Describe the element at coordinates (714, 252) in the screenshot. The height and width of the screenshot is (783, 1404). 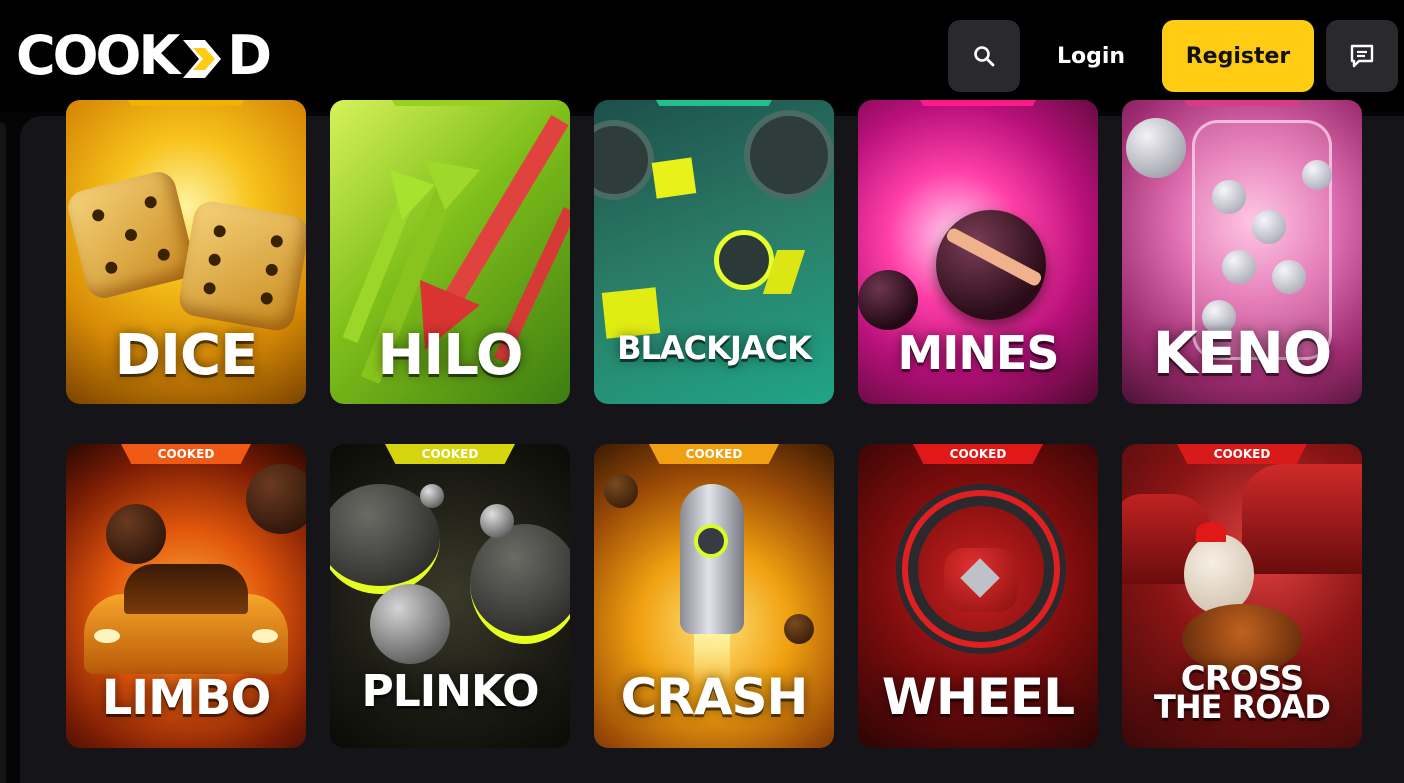
I see `game-card-blackjack: BLACKJACK` at that location.